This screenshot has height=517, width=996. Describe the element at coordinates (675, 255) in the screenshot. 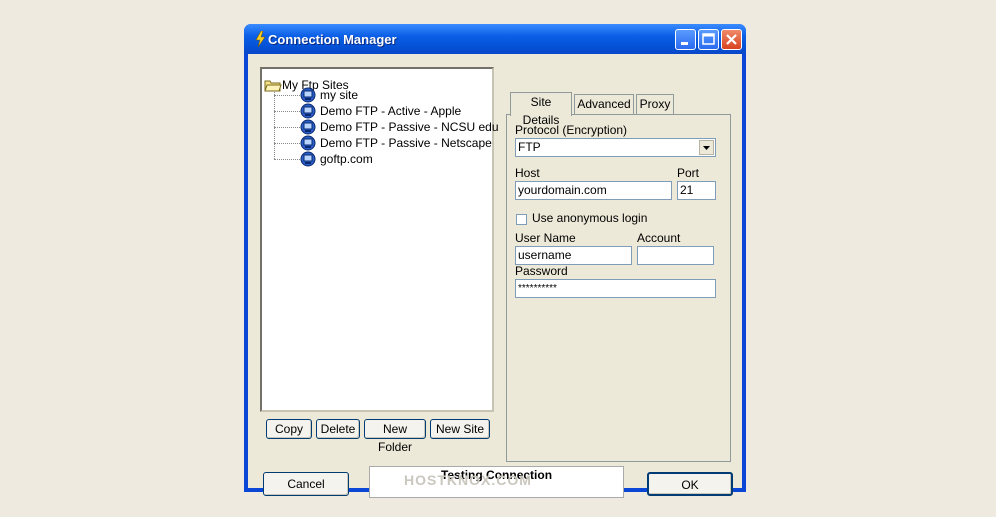

I see `account-field` at that location.